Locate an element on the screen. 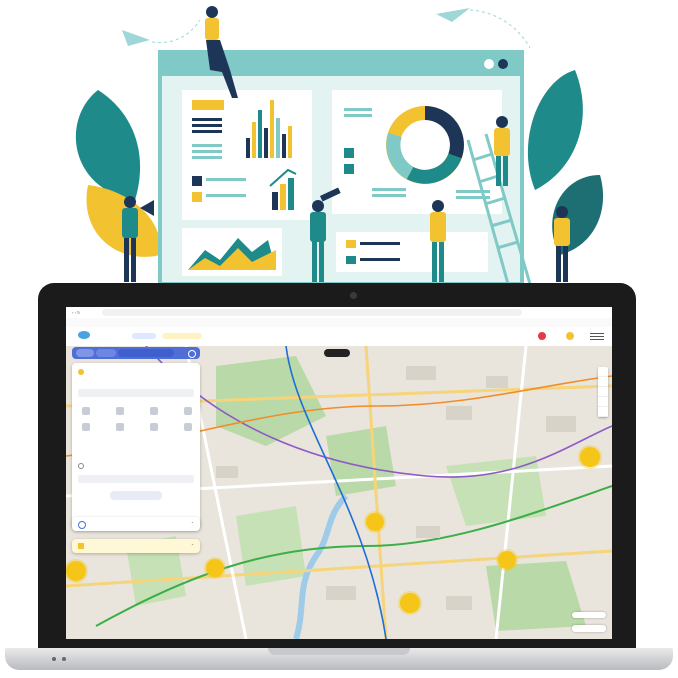 The image size is (678, 678). user-icon is located at coordinates (570, 336).